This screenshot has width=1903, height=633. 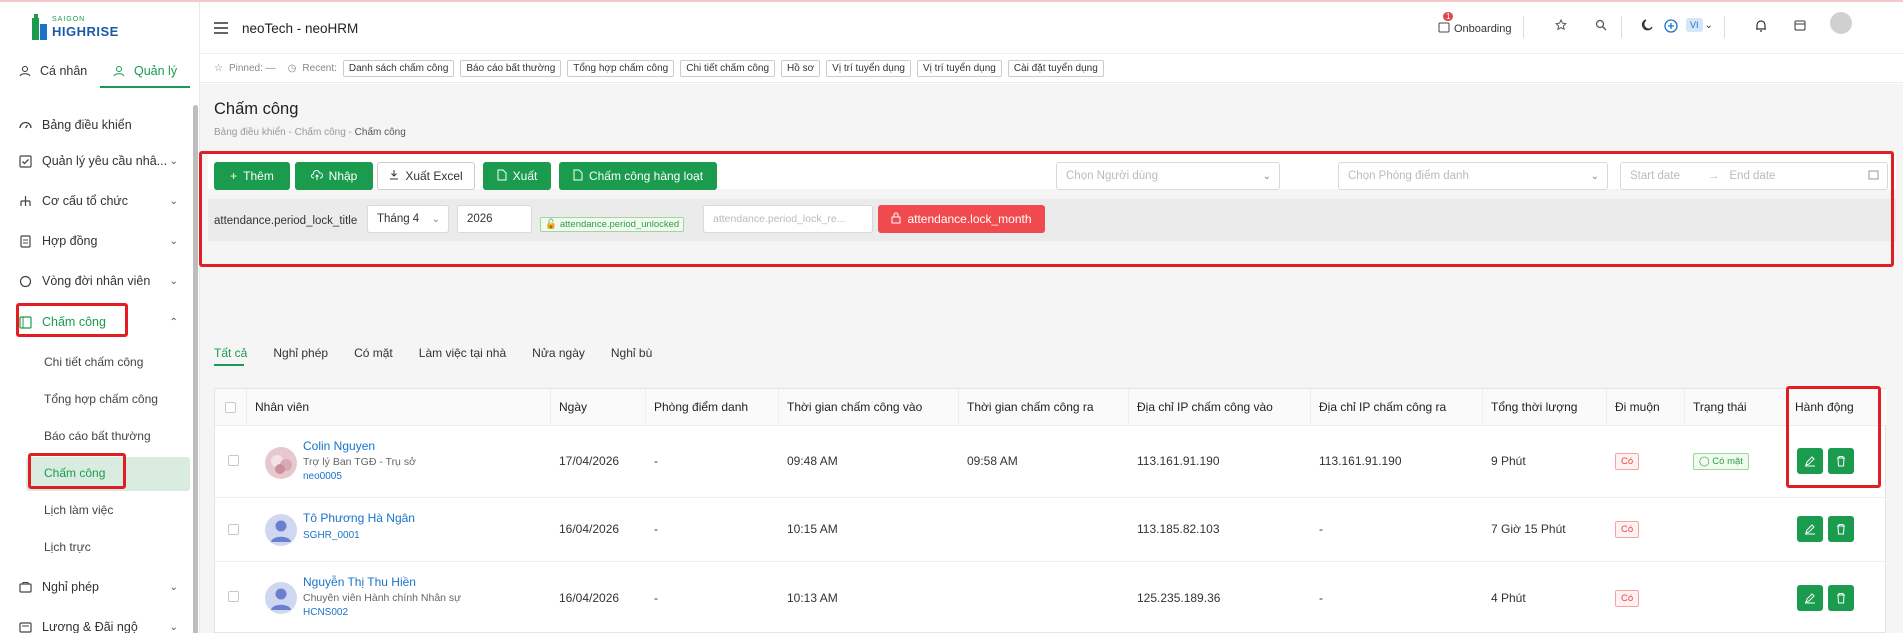 What do you see at coordinates (98, 125) in the screenshot?
I see `sidebar-item-dashboard: Bảng điều khiển` at bounding box center [98, 125].